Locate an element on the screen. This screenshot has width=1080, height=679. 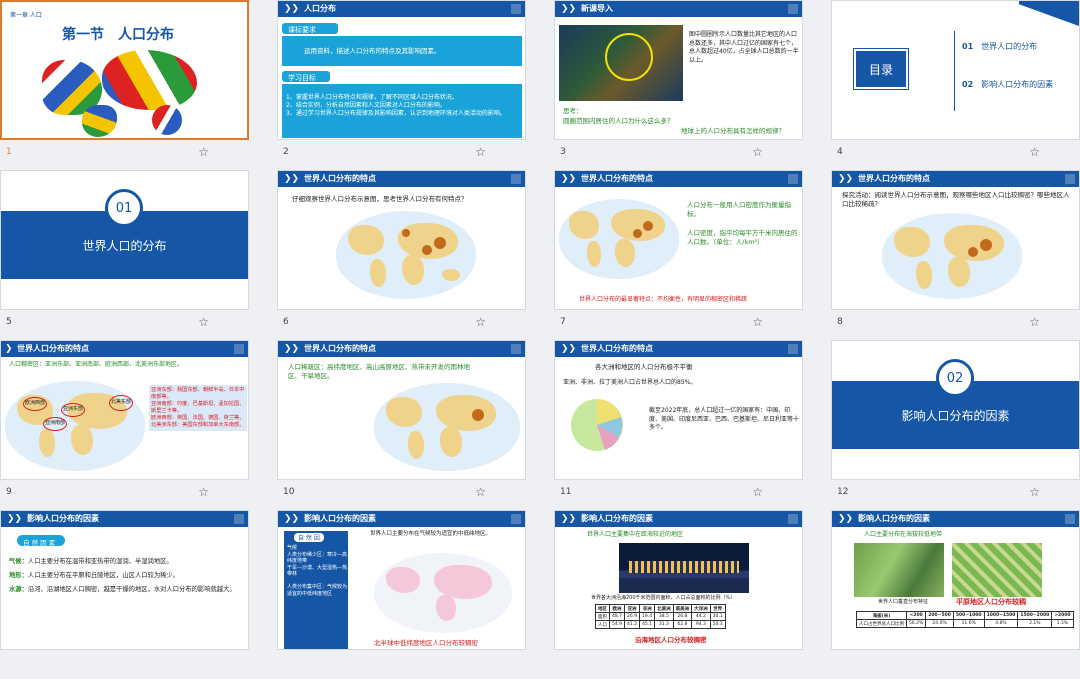
slide-number: 1 is located at coordinates (9, 152).